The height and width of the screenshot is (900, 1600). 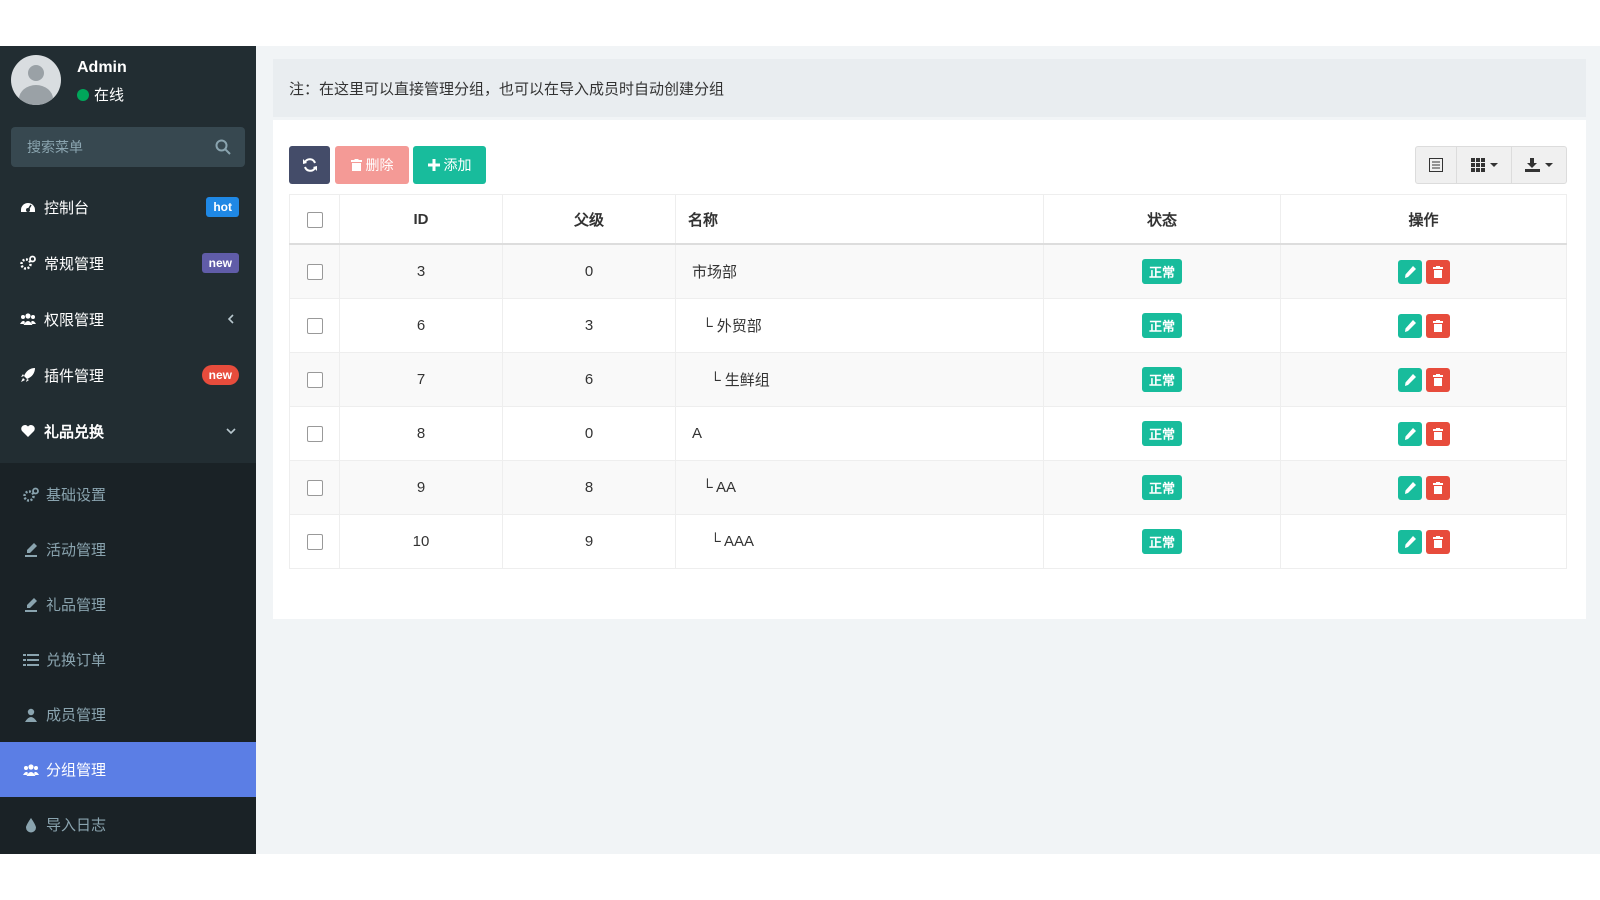 What do you see at coordinates (231, 431) in the screenshot?
I see `chevron-down-icon` at bounding box center [231, 431].